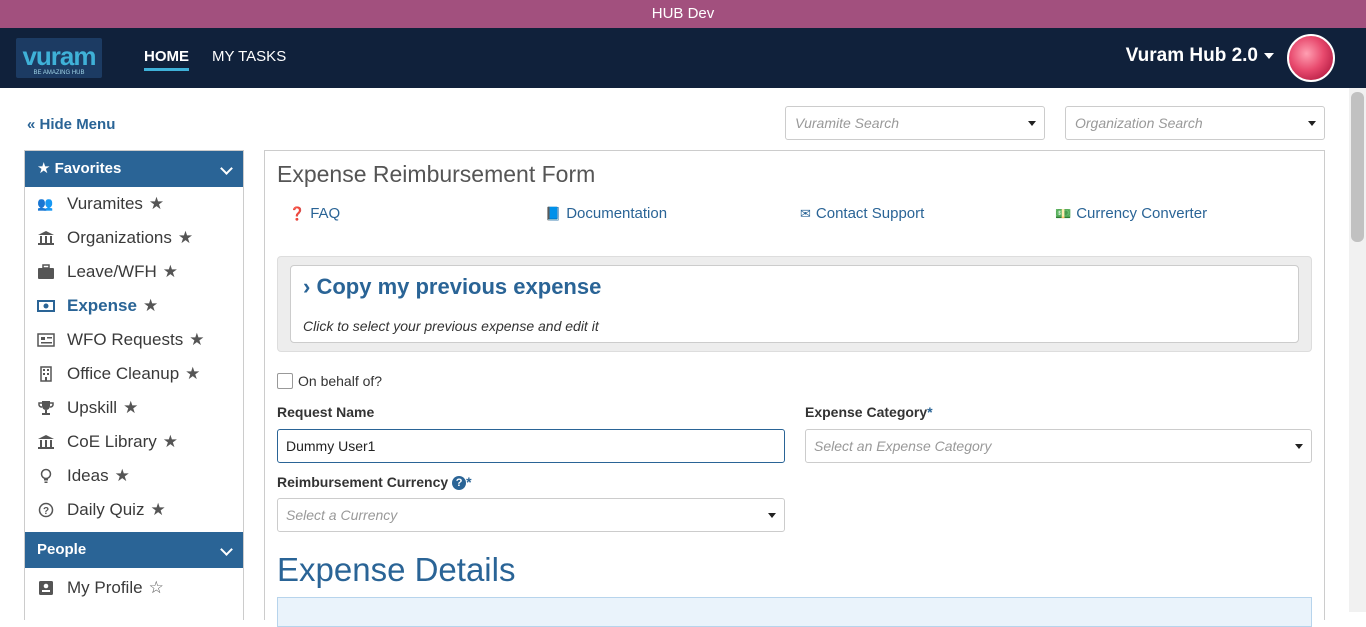  I want to click on sidebar-item-wfo-requests: WFO Requests ★, so click(134, 340).